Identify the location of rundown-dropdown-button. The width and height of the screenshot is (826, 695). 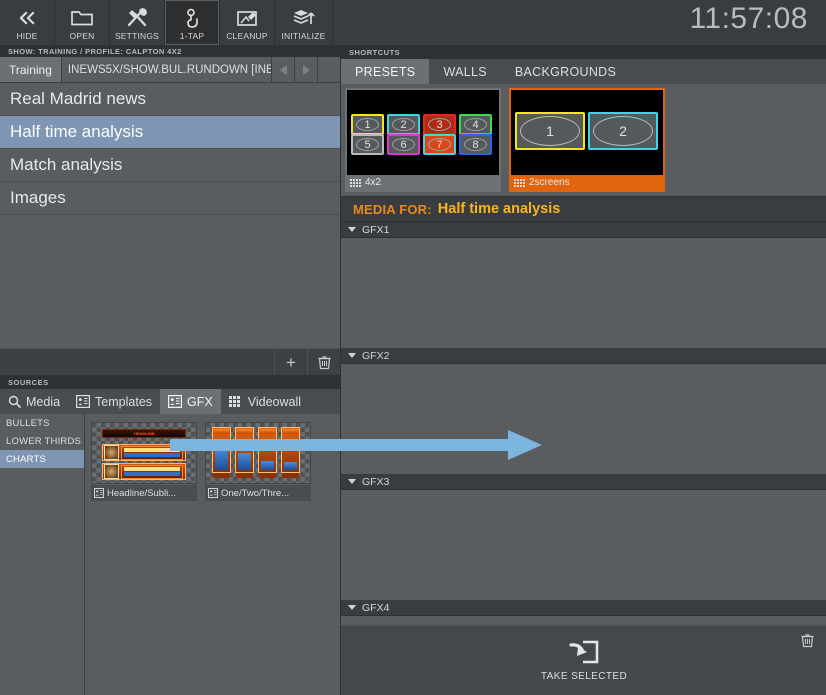
(328, 69).